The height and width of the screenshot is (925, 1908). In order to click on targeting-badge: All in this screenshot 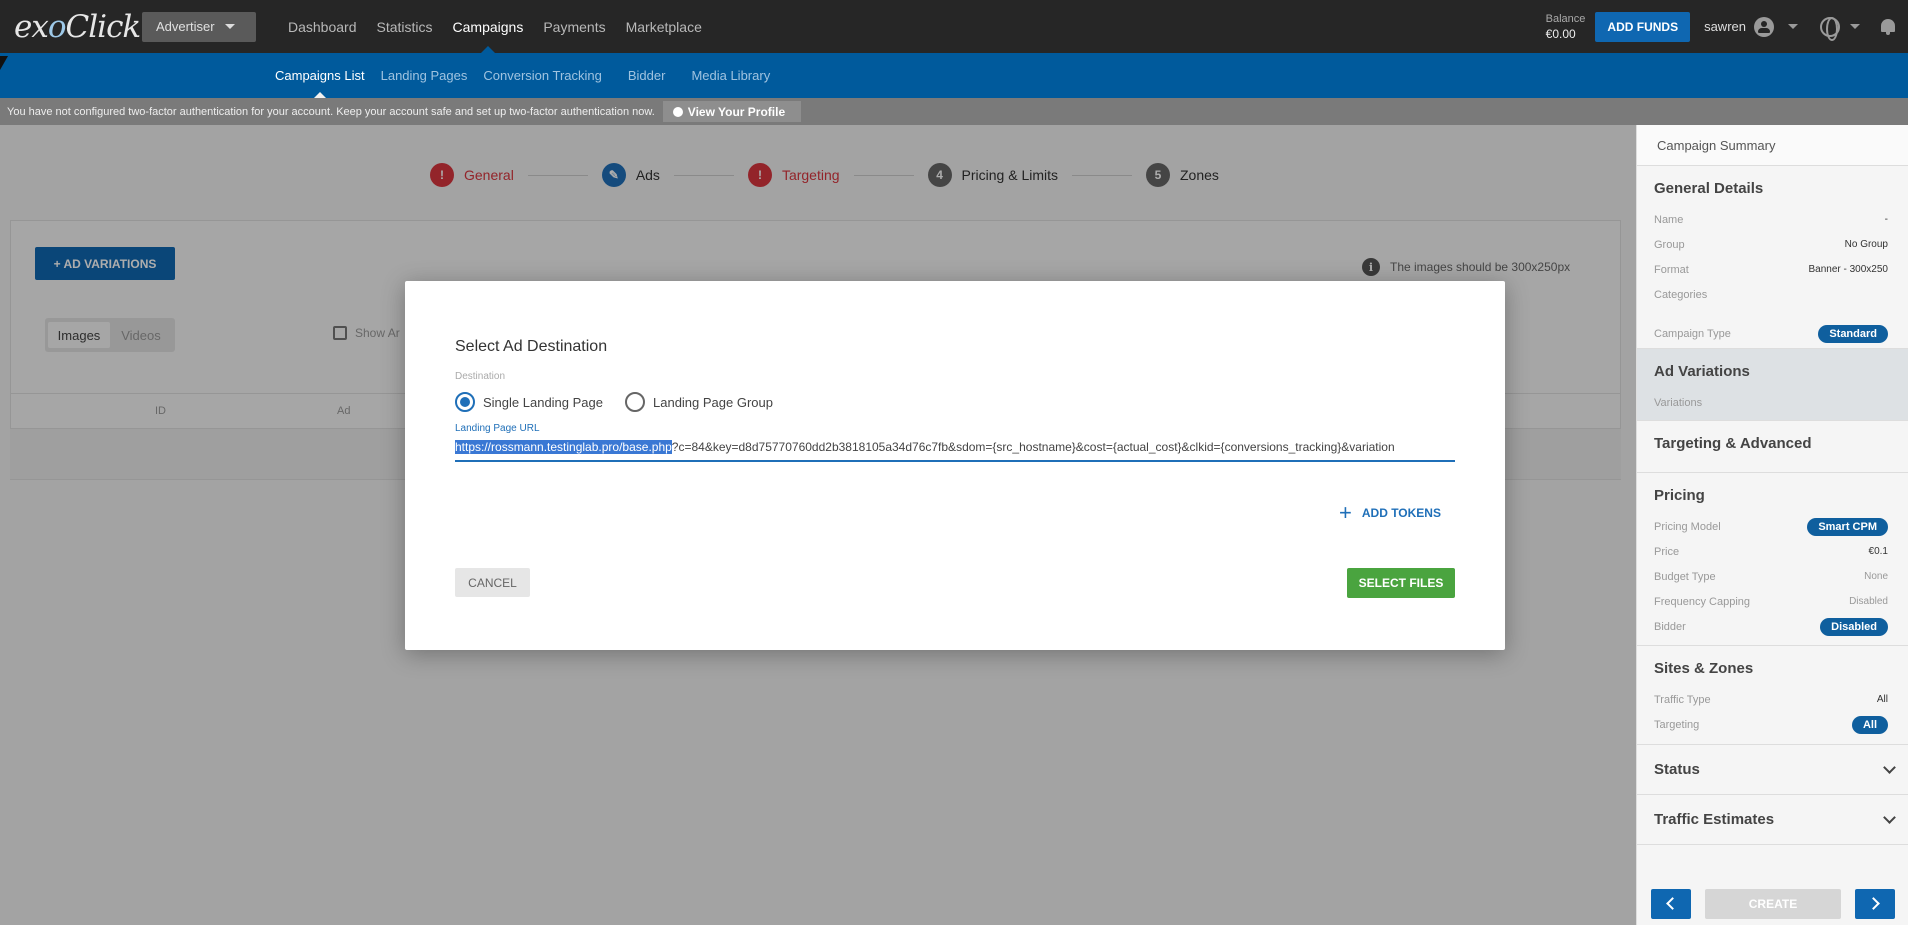, I will do `click(1869, 724)`.